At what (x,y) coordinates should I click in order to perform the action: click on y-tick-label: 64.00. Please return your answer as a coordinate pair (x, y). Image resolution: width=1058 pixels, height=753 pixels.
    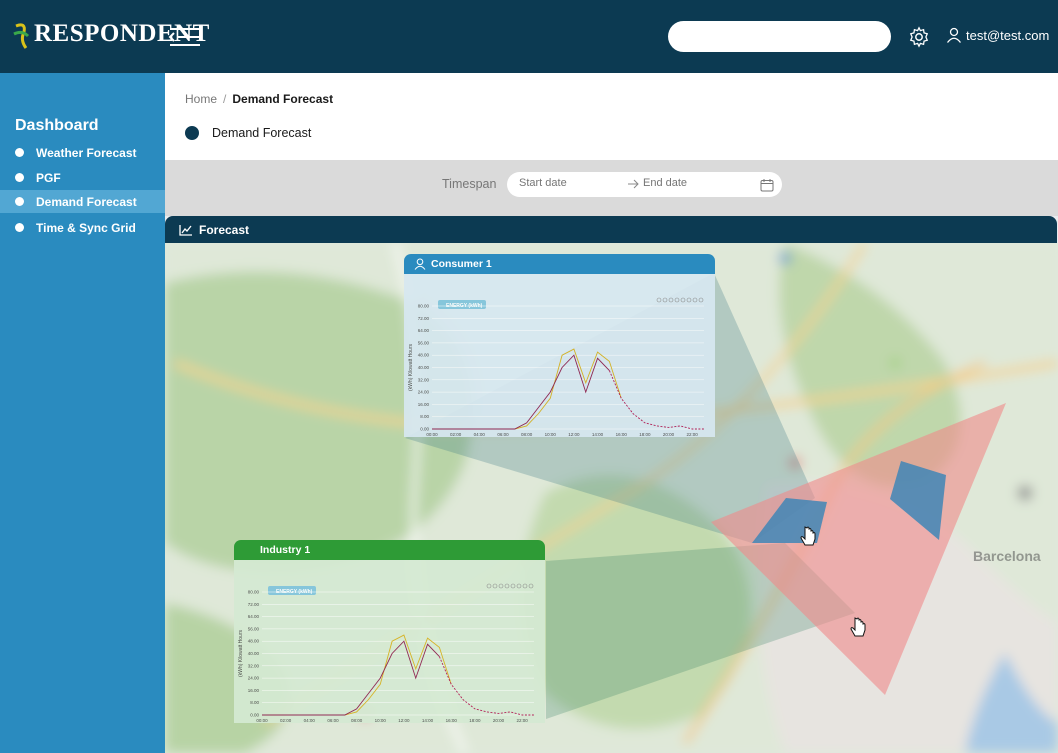
    Looking at the image, I should click on (254, 616).